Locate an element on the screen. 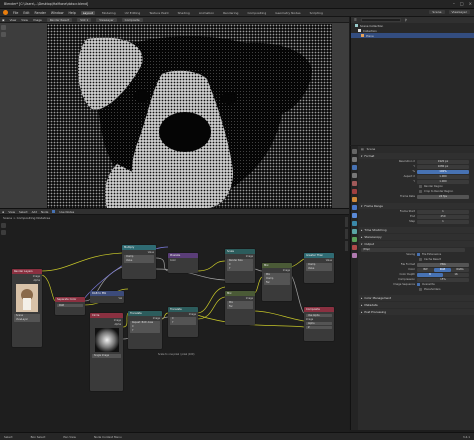  stereoscopy-panel-header: ▸ Stereoscopy is located at coordinates (416, 237).